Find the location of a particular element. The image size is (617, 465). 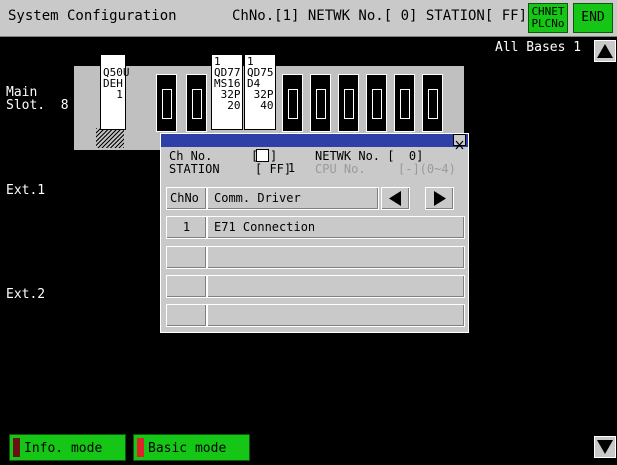

ext2-label: Ext.2 is located at coordinates (26, 294).